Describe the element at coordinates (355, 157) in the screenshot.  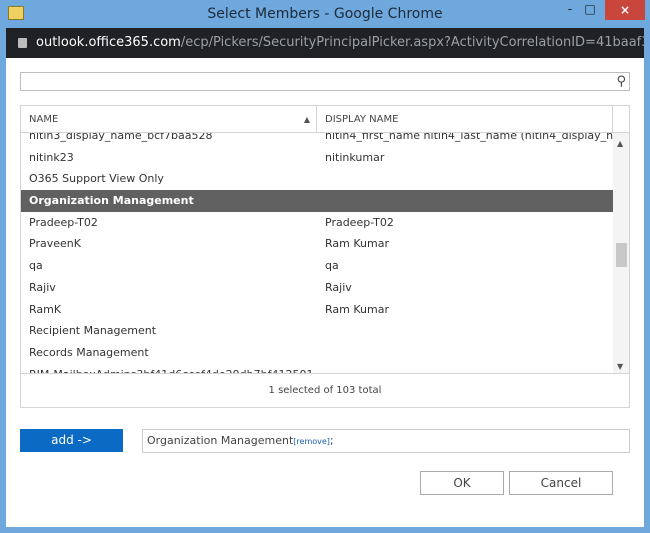
I see `cell-display-name: nitinkumar` at that location.